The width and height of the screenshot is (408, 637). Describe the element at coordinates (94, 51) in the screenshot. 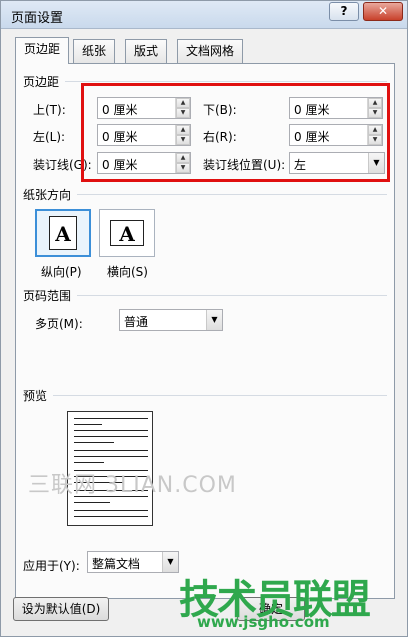

I see `tab-paper: 纸张` at that location.